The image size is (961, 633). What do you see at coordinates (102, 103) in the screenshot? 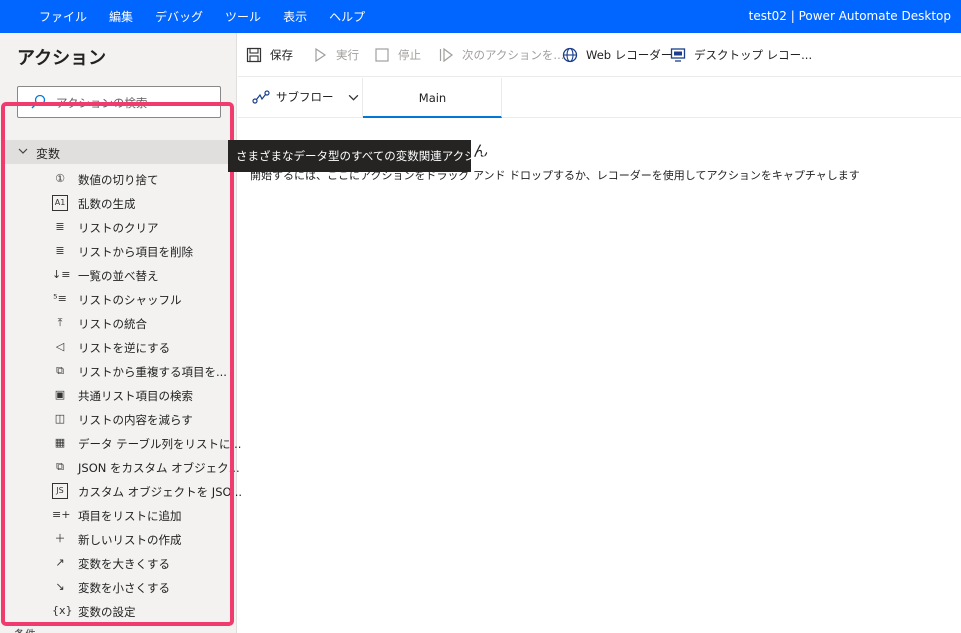
I see `search-placeholder: アクションの検索` at bounding box center [102, 103].